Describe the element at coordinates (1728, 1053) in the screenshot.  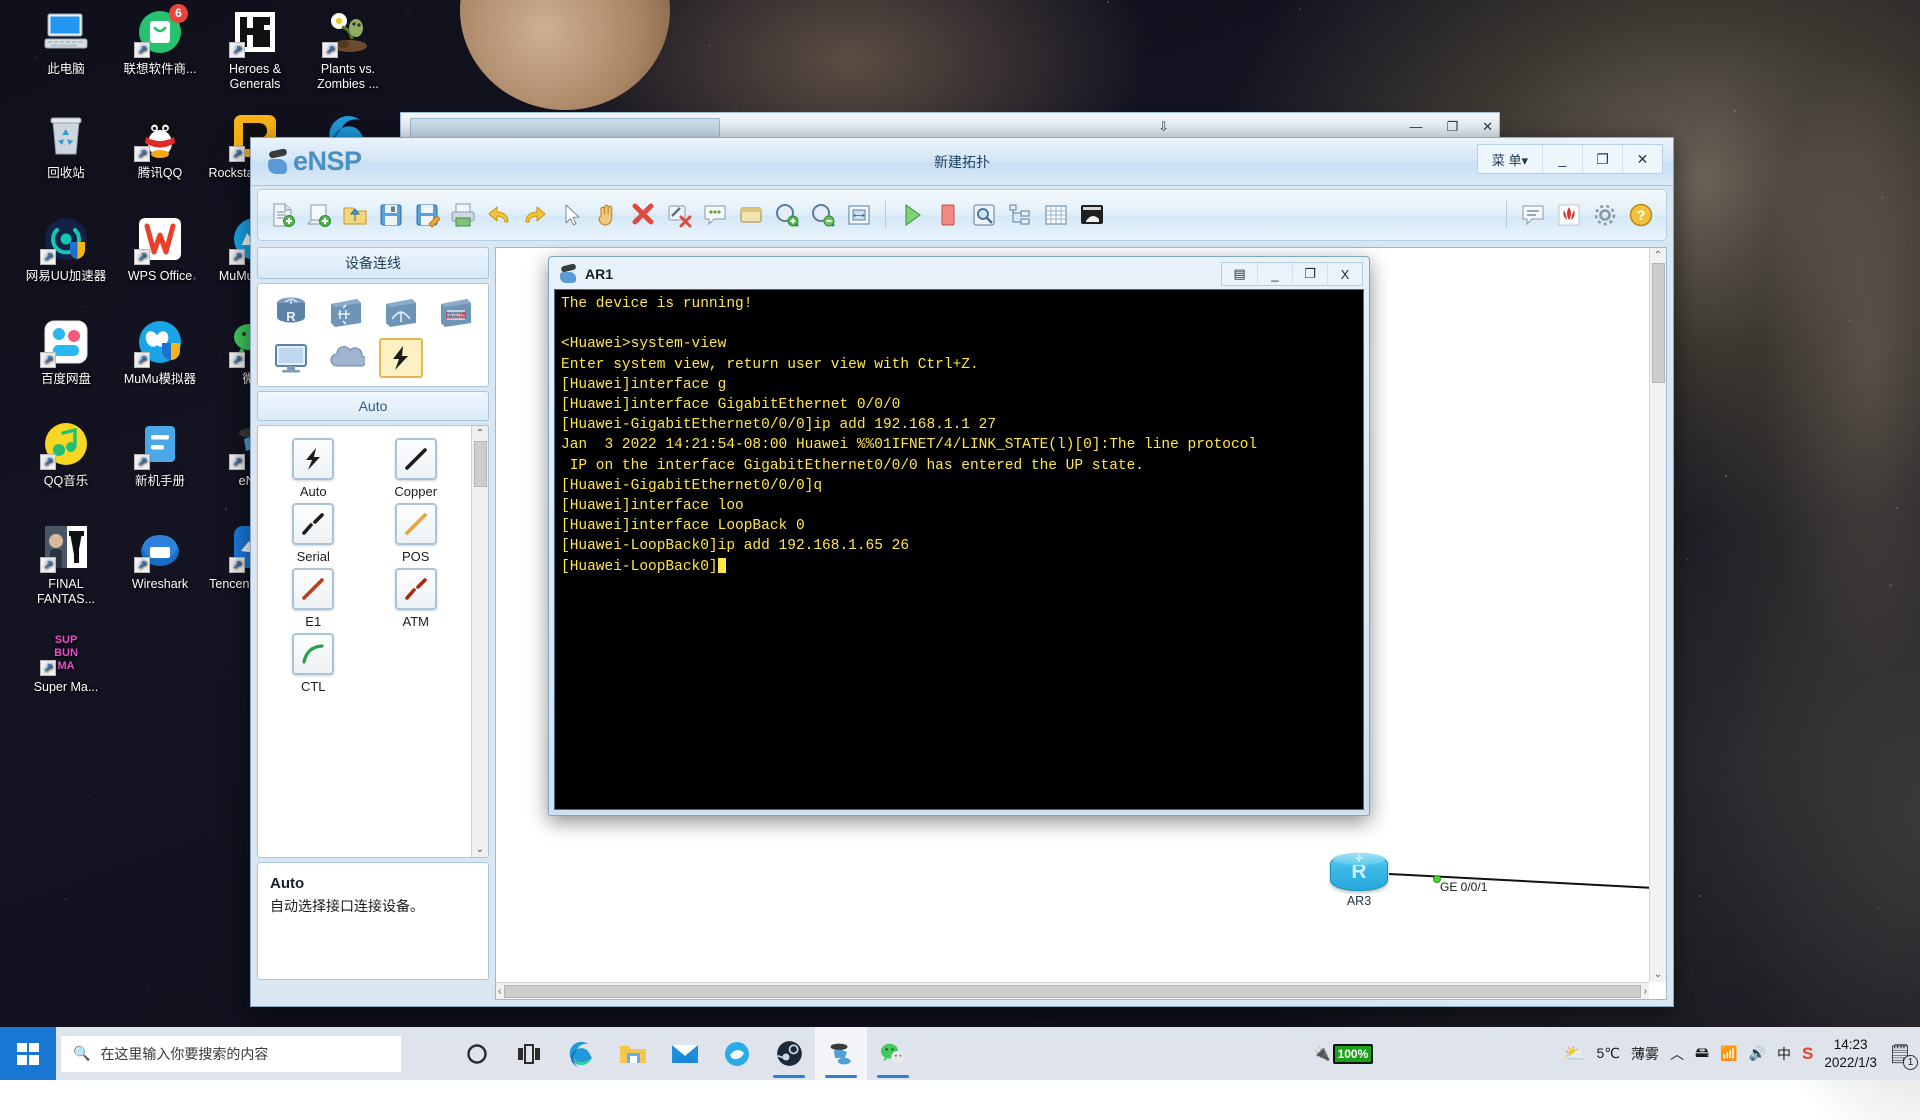
I see `tray-wifi-icon: 📶` at that location.